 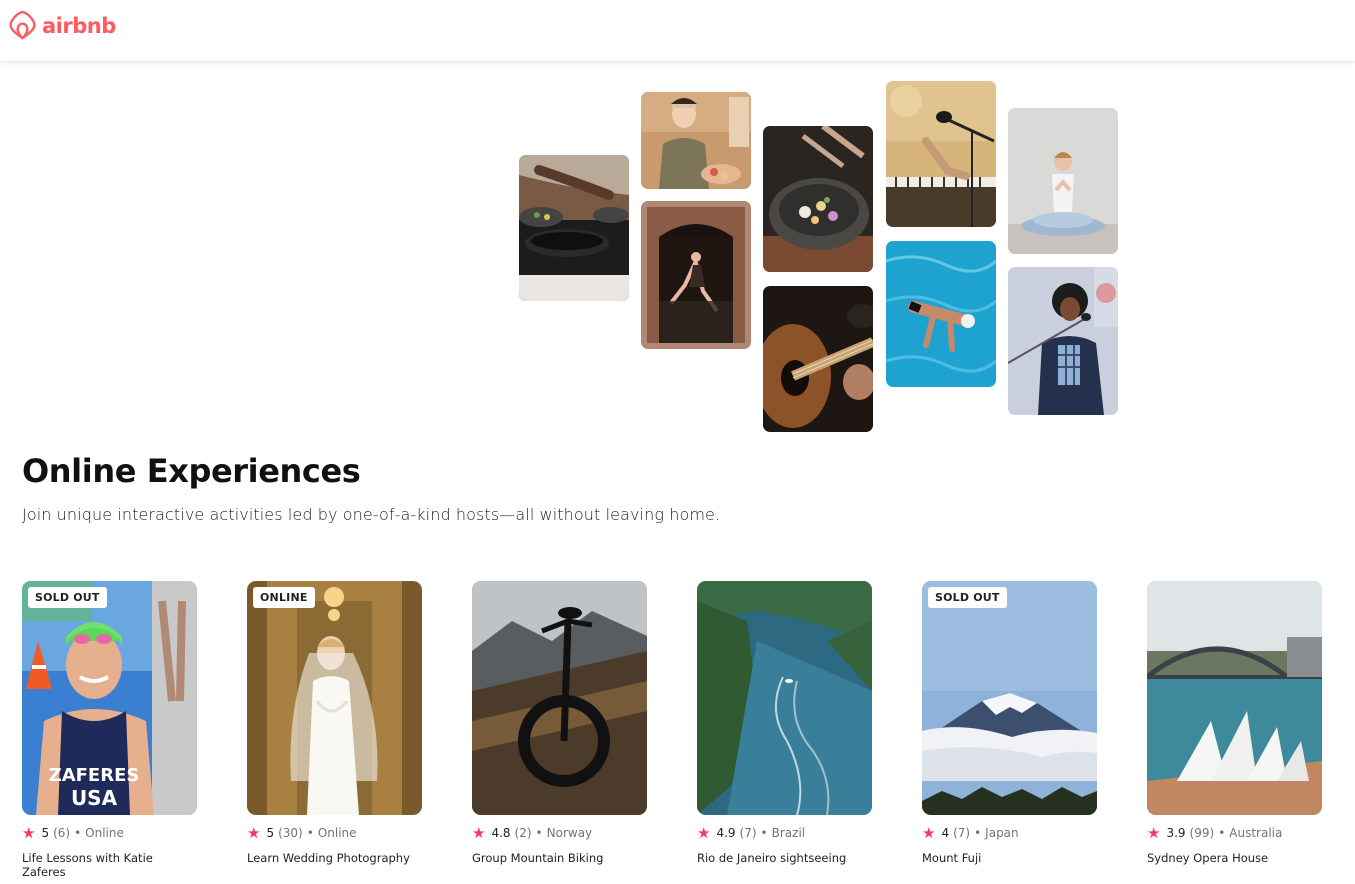 What do you see at coordinates (191, 471) in the screenshot?
I see `page-title: Online Experiences` at bounding box center [191, 471].